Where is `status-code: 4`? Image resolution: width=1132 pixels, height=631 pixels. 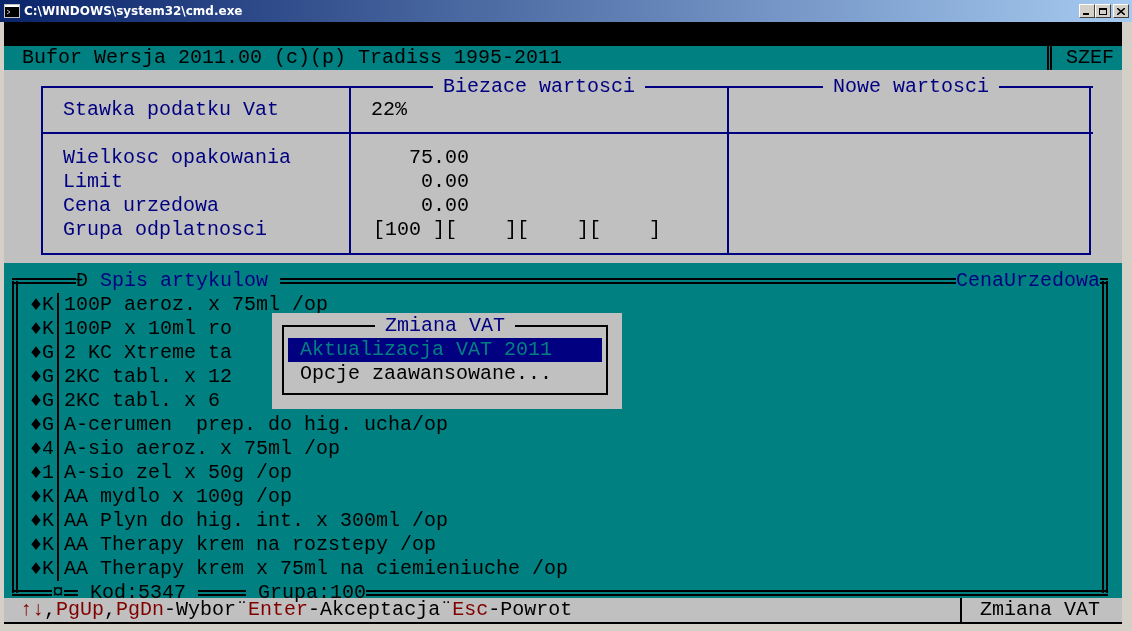 status-code: 4 is located at coordinates (50, 449).